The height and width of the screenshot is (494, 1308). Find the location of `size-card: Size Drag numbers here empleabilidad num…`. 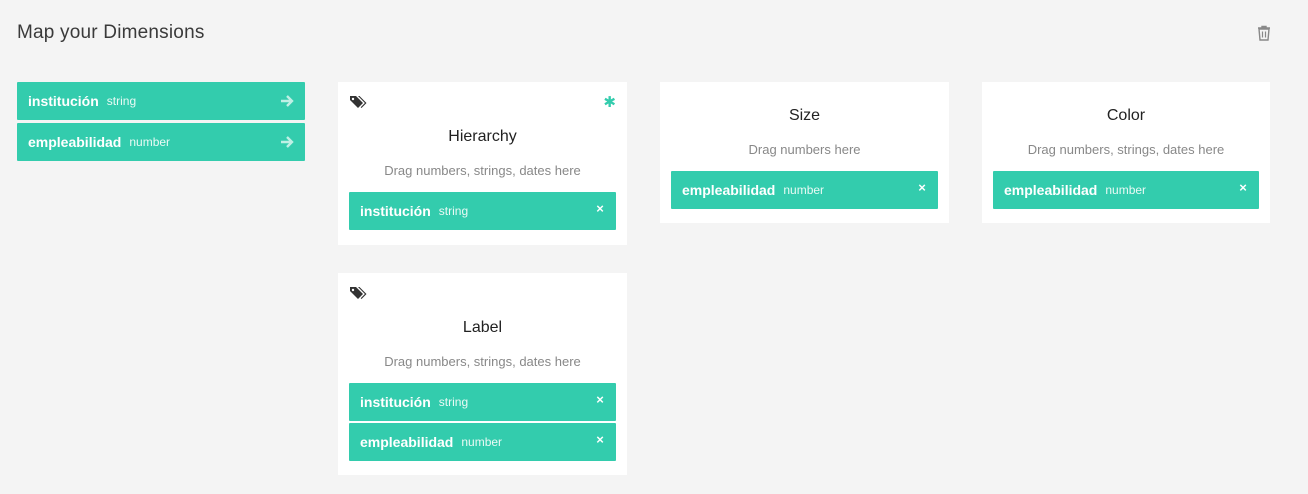

size-card: Size Drag numbers here empleabilidad num… is located at coordinates (804, 152).